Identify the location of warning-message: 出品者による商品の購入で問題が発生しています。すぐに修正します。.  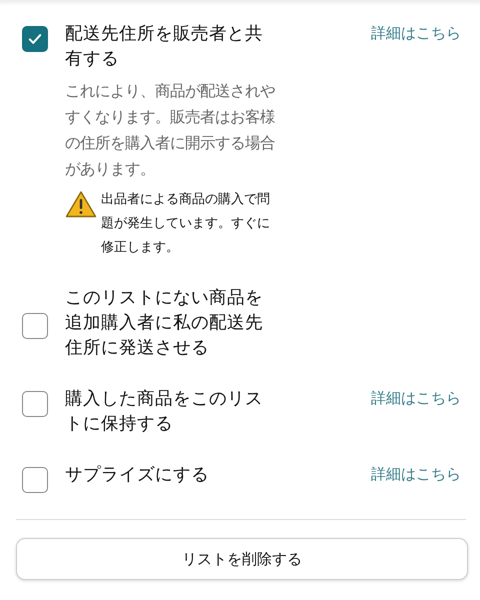
(186, 224).